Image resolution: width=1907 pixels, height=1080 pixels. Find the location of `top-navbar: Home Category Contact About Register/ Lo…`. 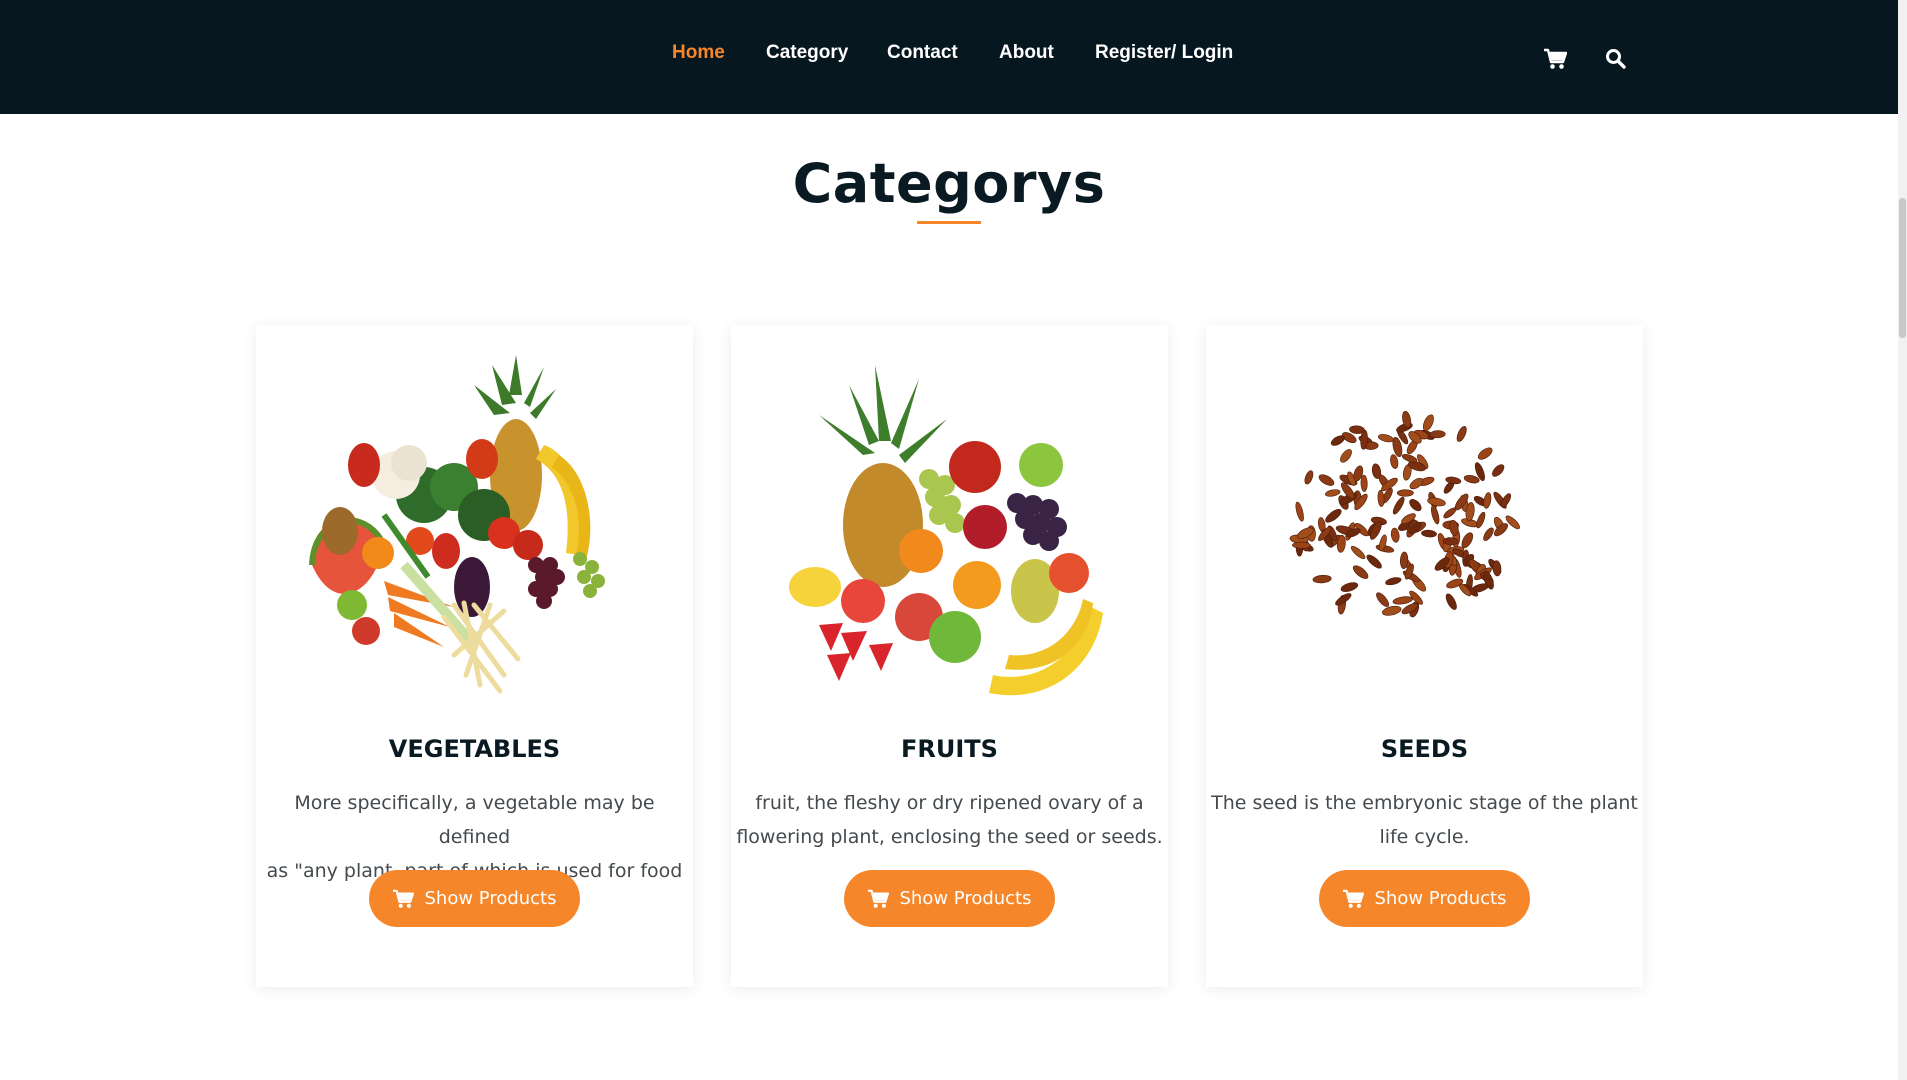

top-navbar: Home Category Contact About Register/ Lo… is located at coordinates (949, 57).